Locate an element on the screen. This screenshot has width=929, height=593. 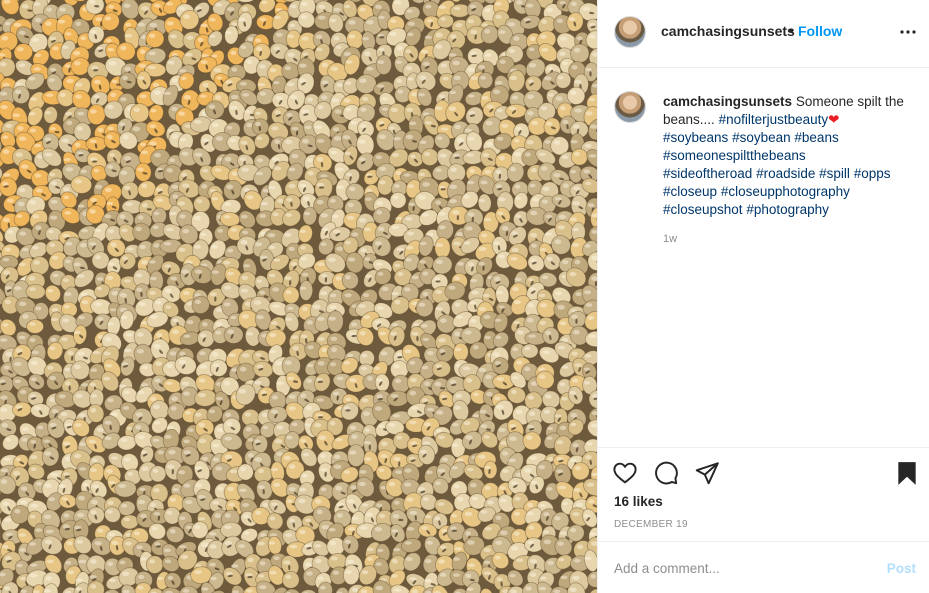
heart-outline-icon is located at coordinates (625, 473).